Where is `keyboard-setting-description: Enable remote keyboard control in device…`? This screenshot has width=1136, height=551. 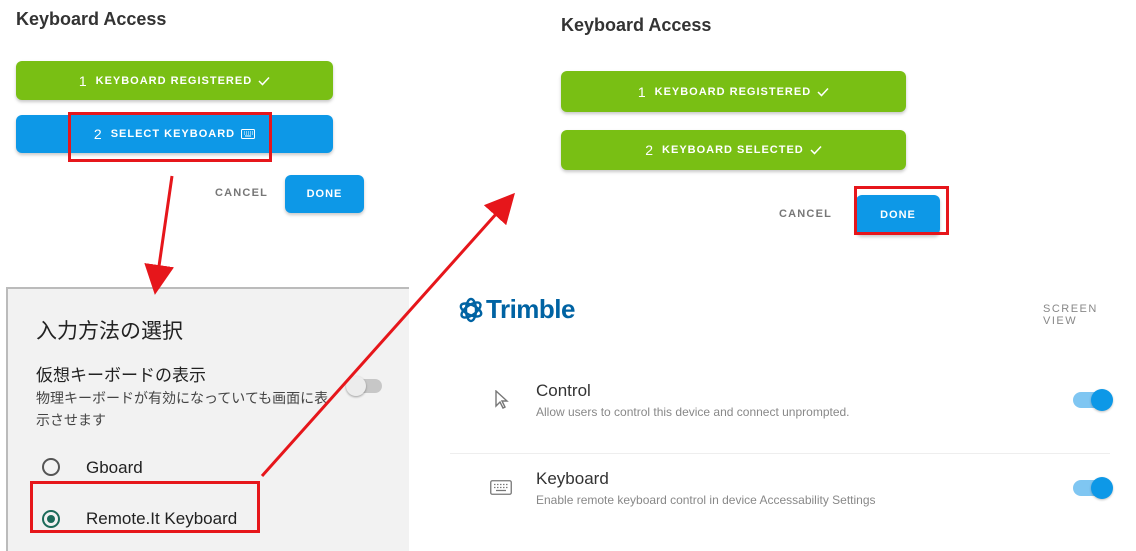
keyboard-setting-description: Enable remote keyboard control in device… is located at coordinates (706, 500).